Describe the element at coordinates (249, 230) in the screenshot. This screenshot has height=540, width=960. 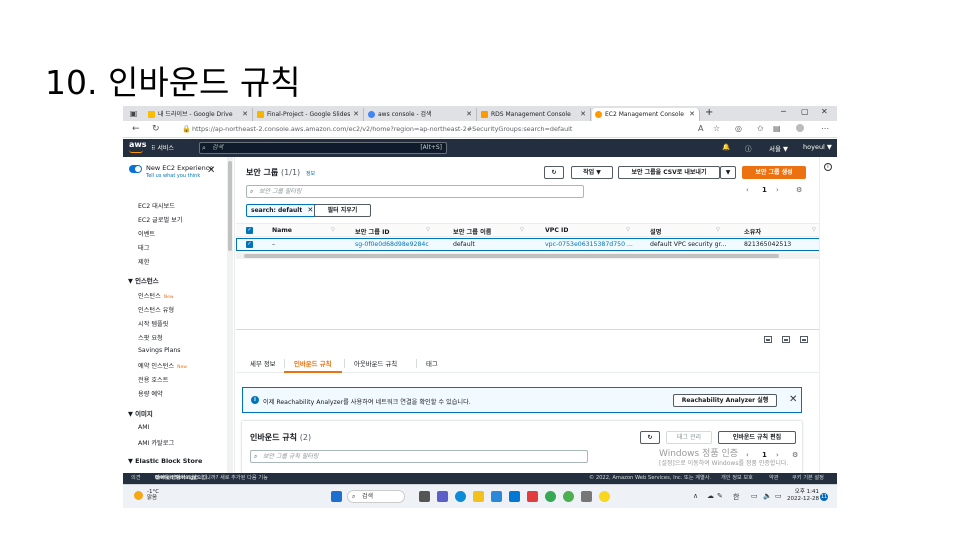
I see `select-all-checkbox: ✓` at that location.